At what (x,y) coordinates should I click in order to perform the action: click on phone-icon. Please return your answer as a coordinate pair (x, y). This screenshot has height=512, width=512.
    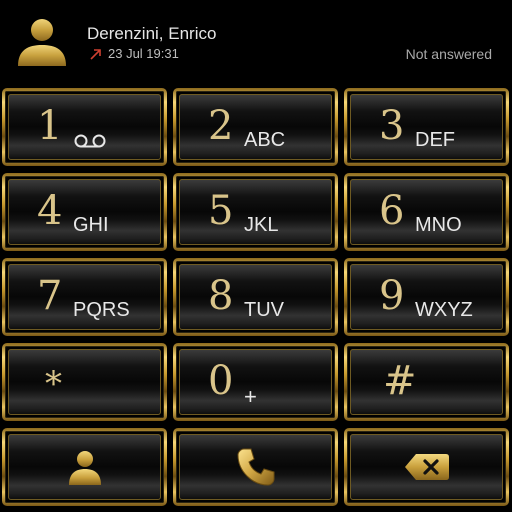
    Looking at the image, I should click on (255, 467).